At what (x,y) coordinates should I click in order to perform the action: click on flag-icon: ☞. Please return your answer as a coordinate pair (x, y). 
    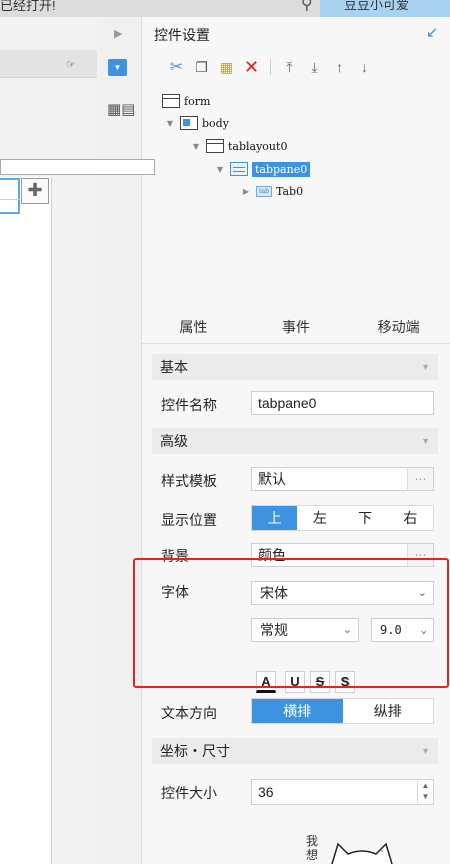
    Looking at the image, I should click on (71, 64).